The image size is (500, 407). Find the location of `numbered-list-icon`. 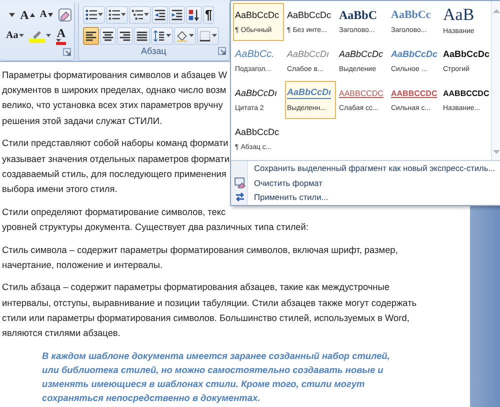

numbered-list-icon is located at coordinates (114, 14).